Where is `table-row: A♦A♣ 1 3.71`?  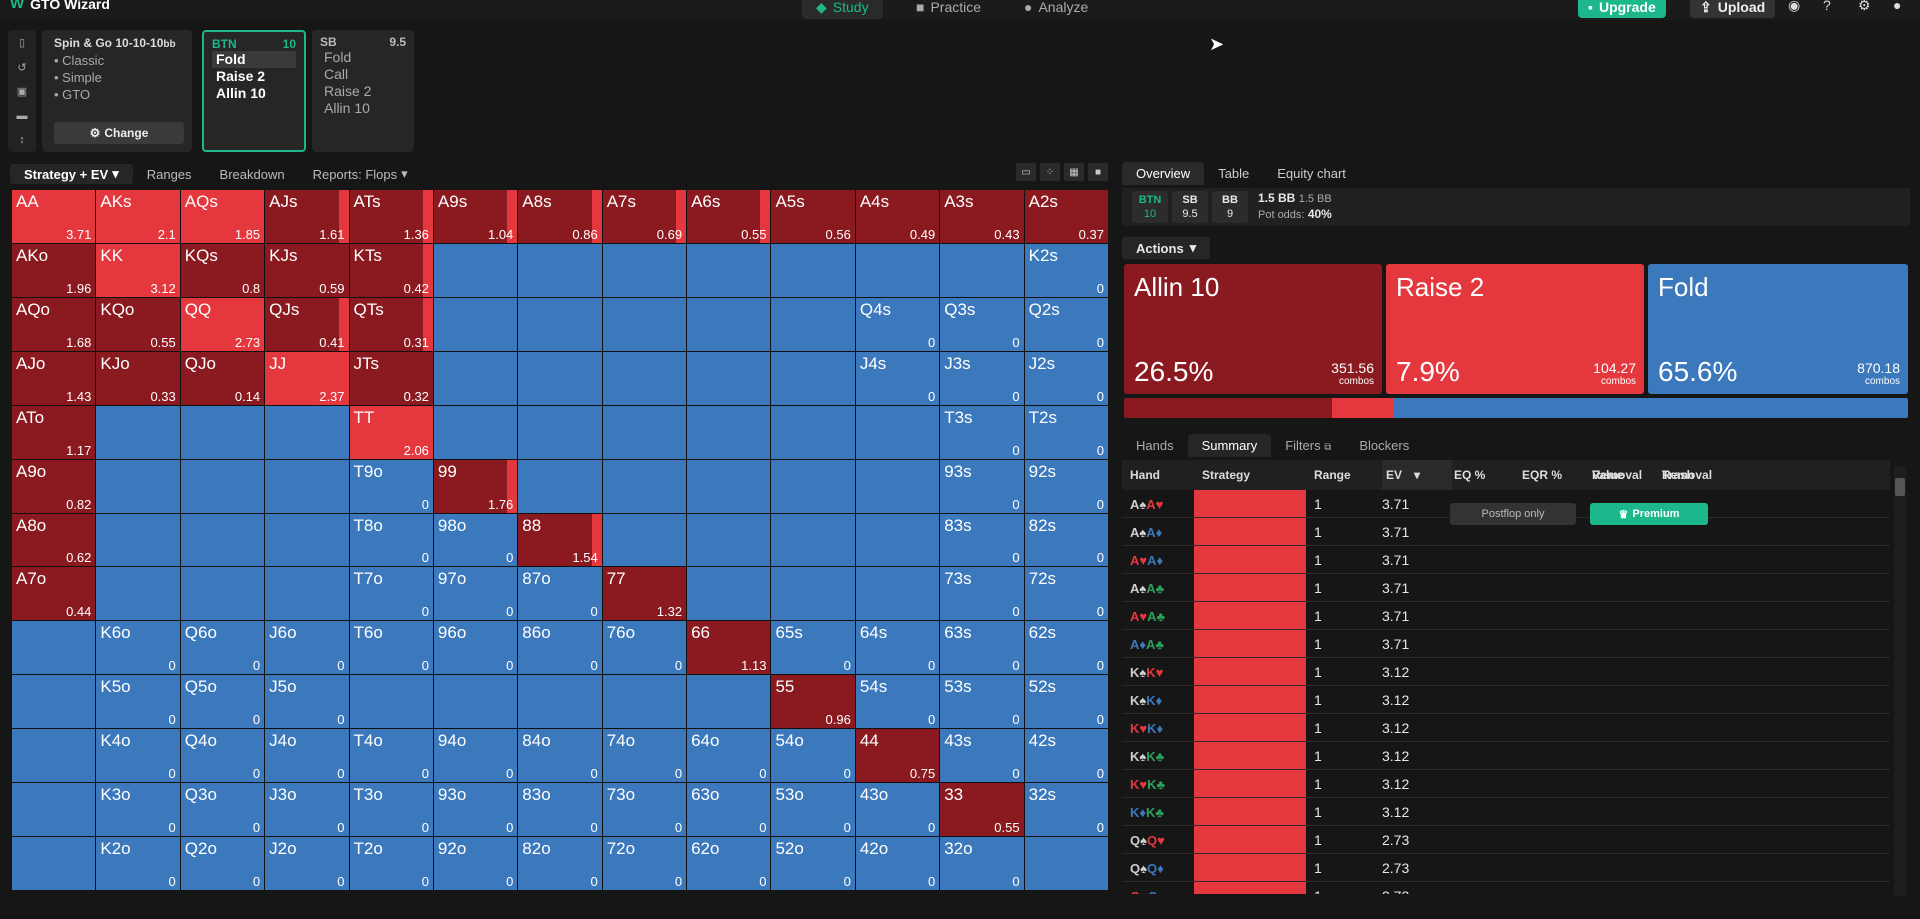 table-row: A♦A♣ 1 3.71 is located at coordinates (1506, 644).